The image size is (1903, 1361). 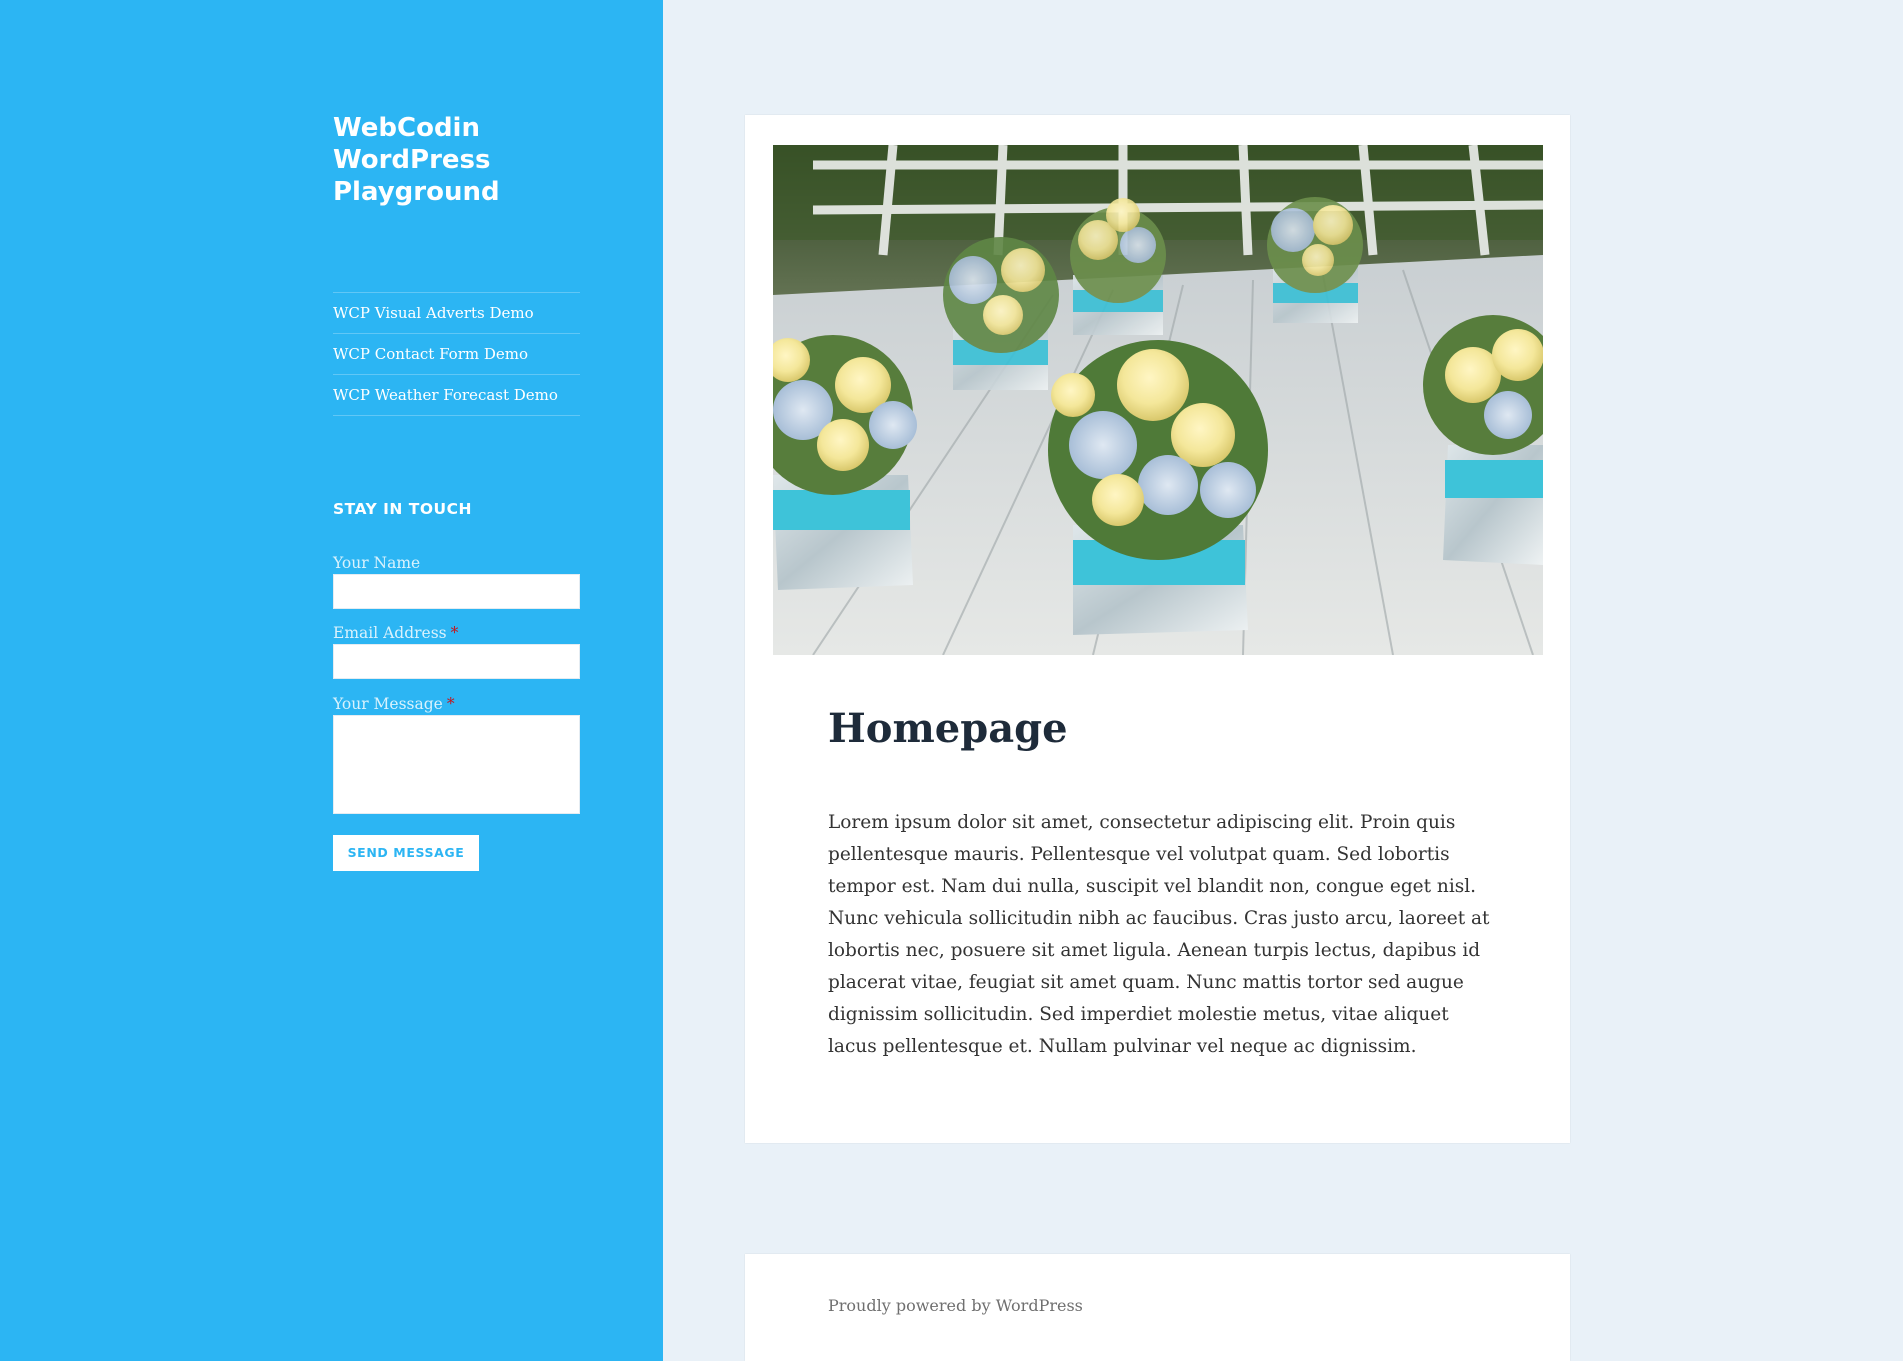 What do you see at coordinates (450, 704) in the screenshot?
I see `message-required-marker: *` at bounding box center [450, 704].